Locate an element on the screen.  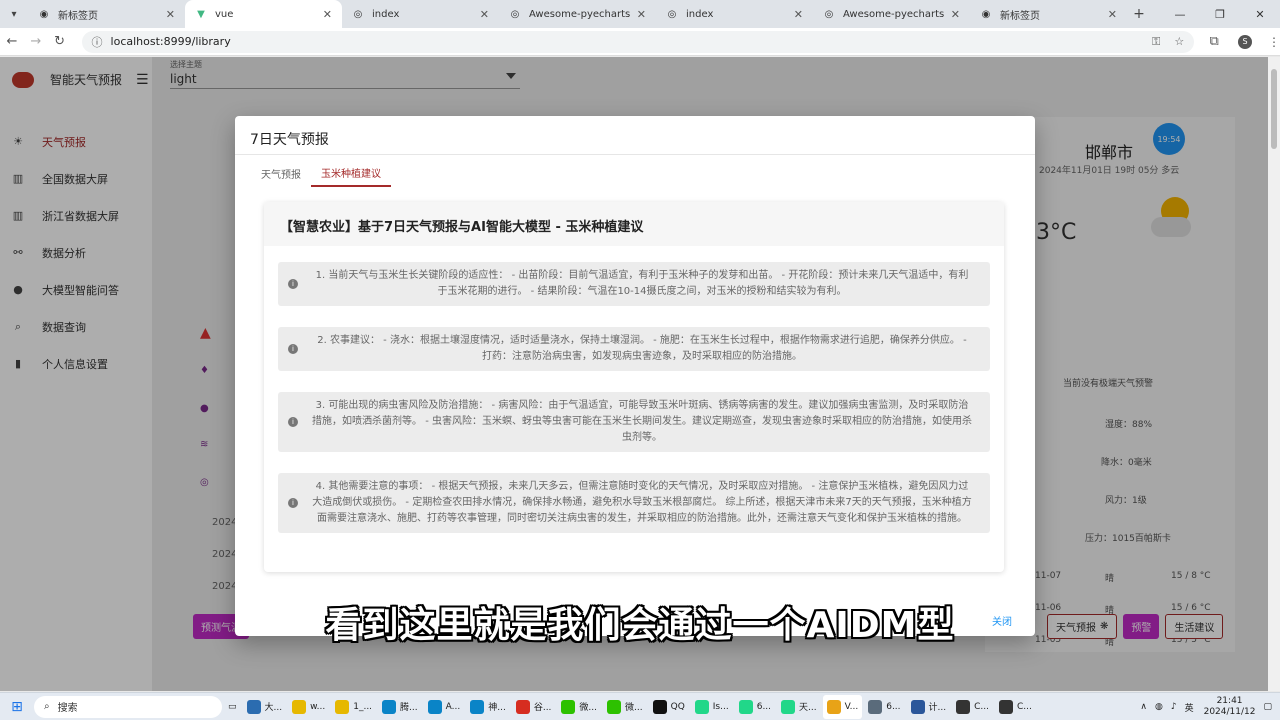
advice-card-title: 【智慧农业】基于7日天气预报与AI智能大模型 - 玉米种植建议 is located at coordinates (462, 227).